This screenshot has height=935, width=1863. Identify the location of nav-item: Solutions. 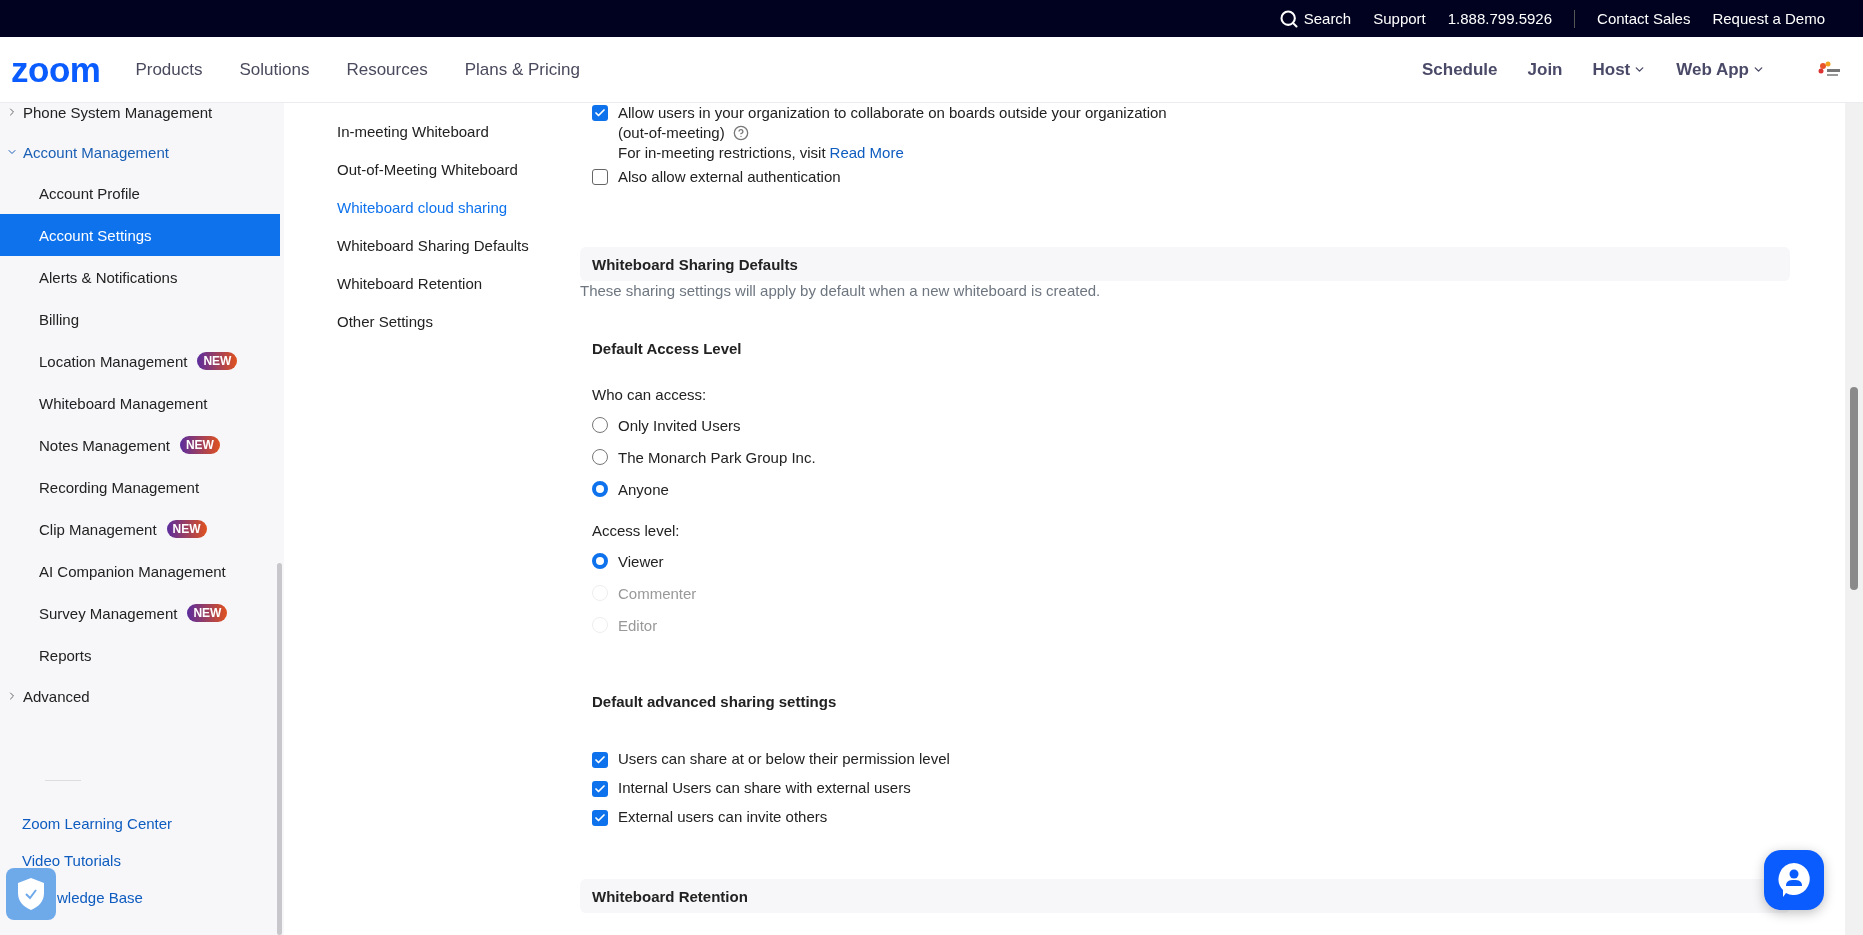
(274, 69).